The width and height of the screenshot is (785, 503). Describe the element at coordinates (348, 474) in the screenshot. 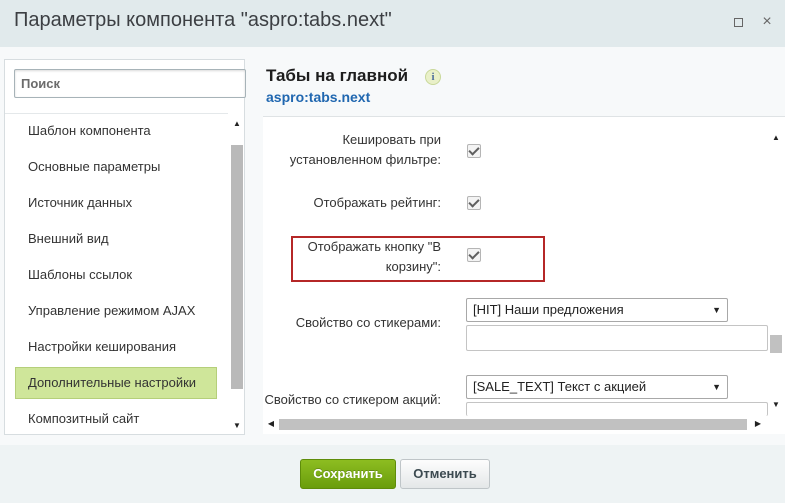

I see `save-button: Сохранить` at that location.